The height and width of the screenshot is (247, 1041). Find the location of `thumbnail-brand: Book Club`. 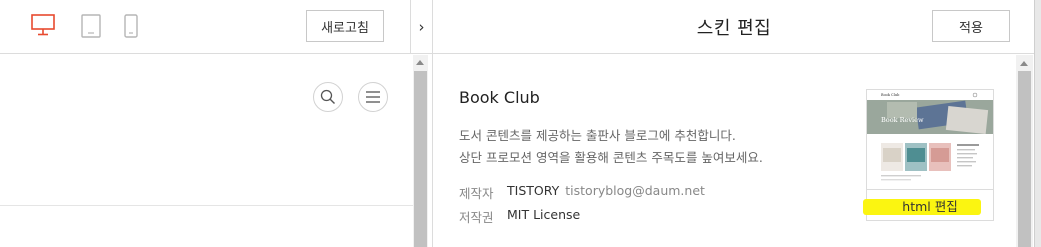

thumbnail-brand: Book Club is located at coordinates (890, 95).